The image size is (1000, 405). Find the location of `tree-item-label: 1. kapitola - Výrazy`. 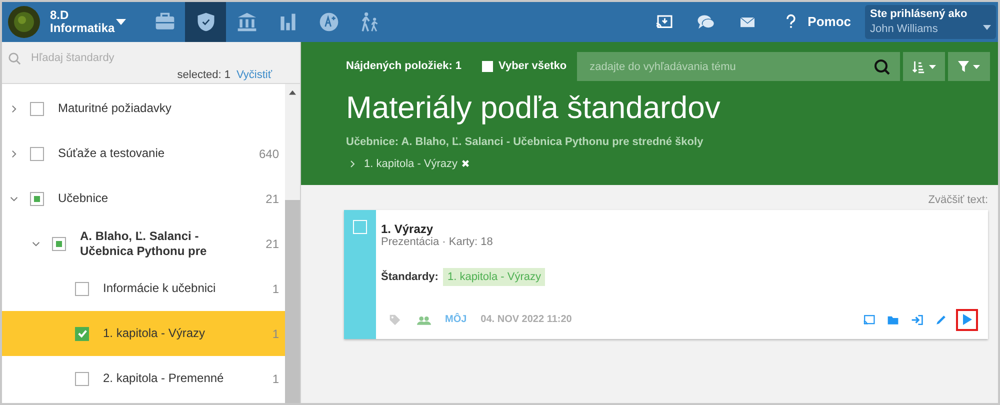

tree-item-label: 1. kapitola - Výrazy is located at coordinates (154, 333).